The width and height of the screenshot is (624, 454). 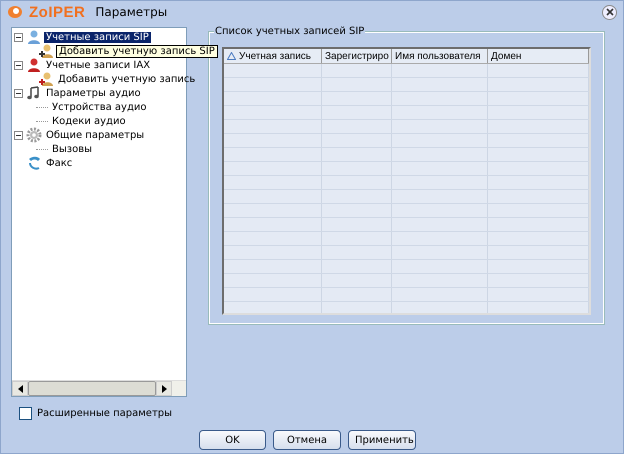 What do you see at coordinates (382, 440) in the screenshot?
I see `dialog-button: Применить` at bounding box center [382, 440].